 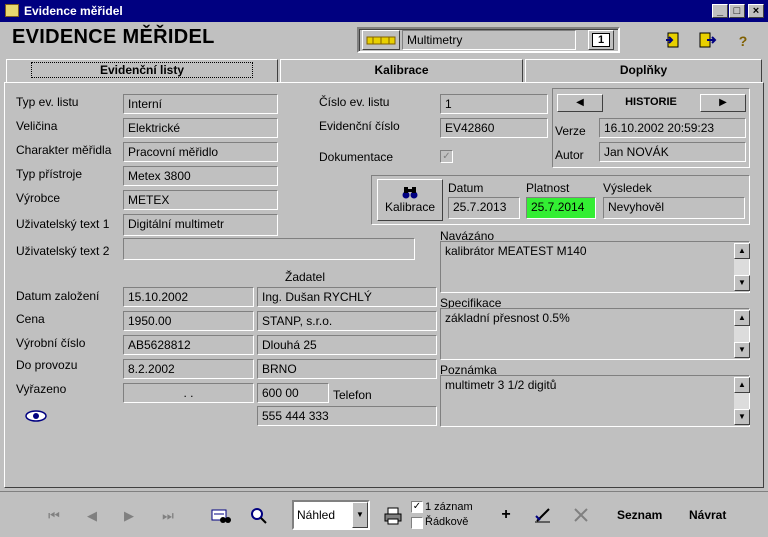 I want to click on delete-icon, so click(x=581, y=515).